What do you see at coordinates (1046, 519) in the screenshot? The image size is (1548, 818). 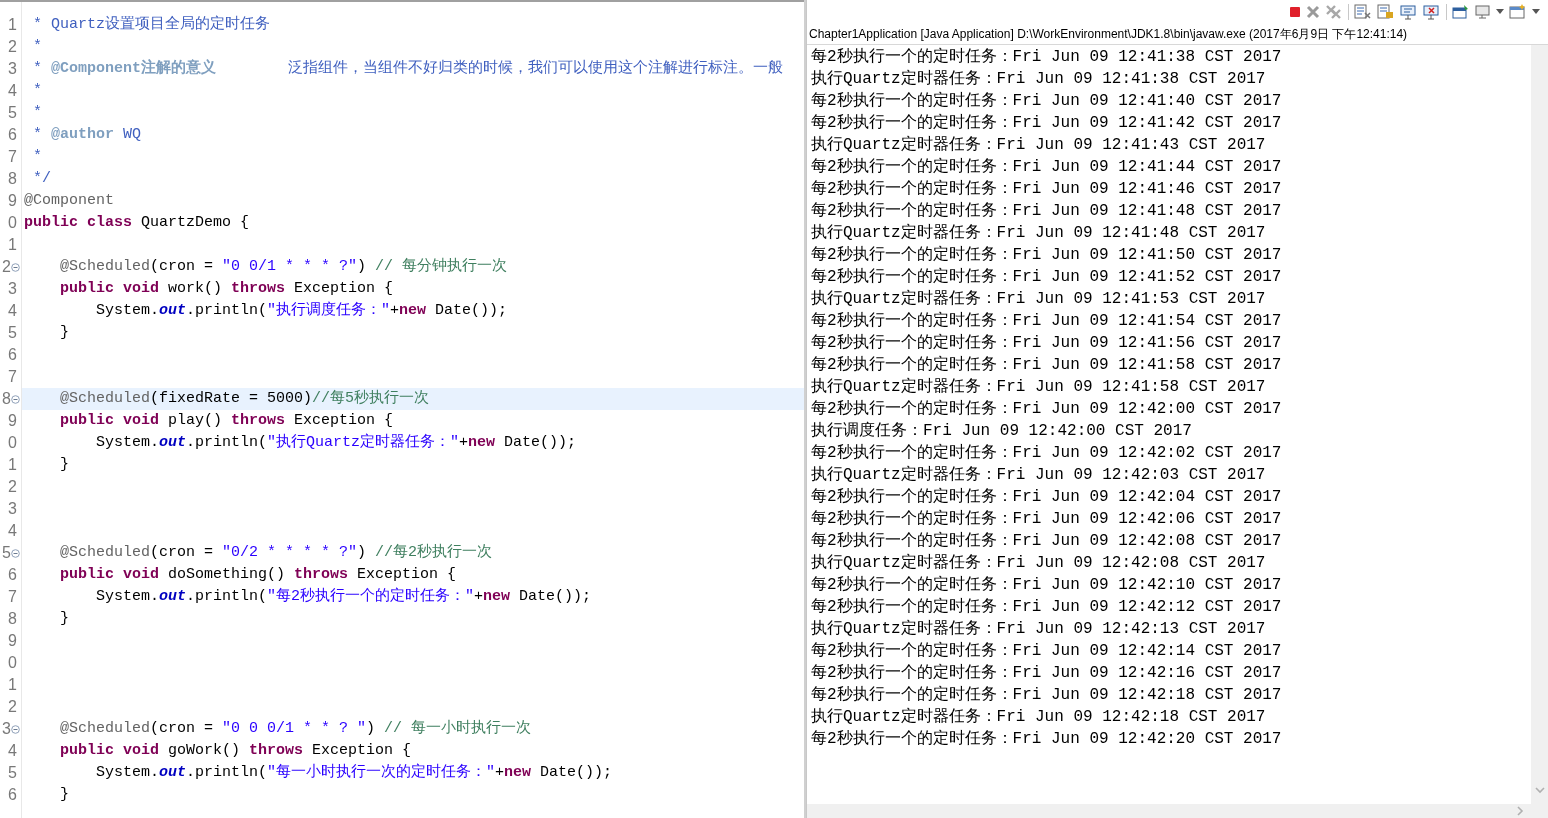 I see `console-output-line: 每2秒执行一个的定时任务：Fri Jun 09 12:42:06 CST 2017` at bounding box center [1046, 519].